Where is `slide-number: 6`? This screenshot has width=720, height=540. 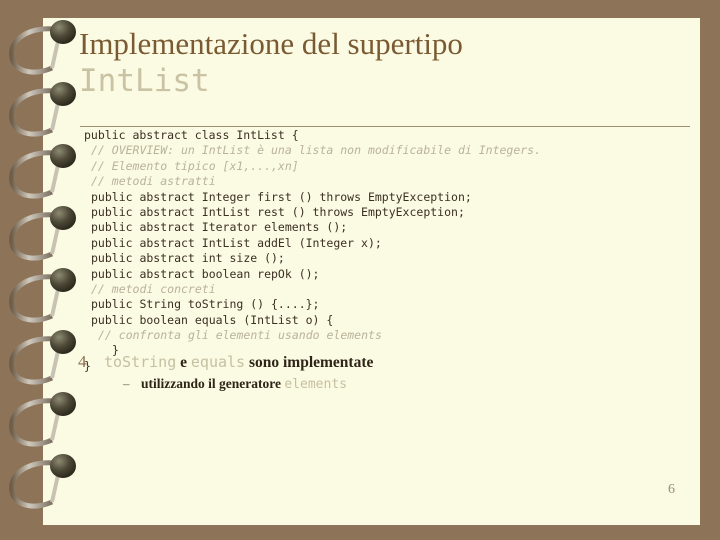 slide-number: 6 is located at coordinates (671, 489).